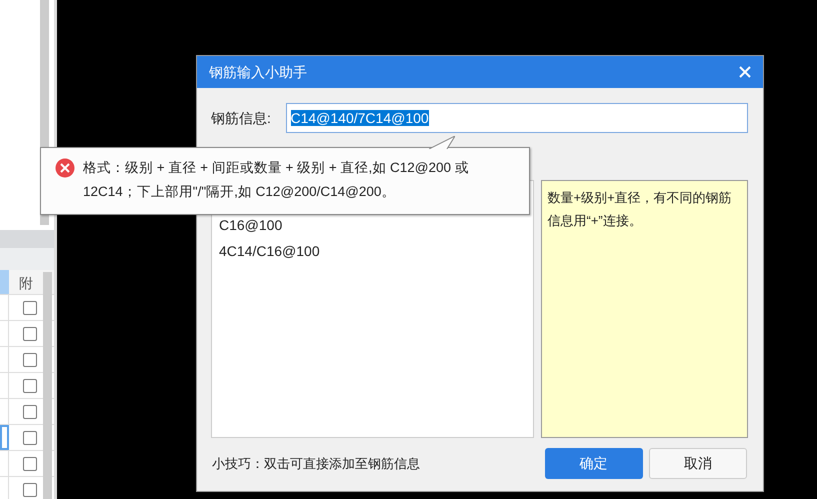 Image resolution: width=817 pixels, height=499 pixels. I want to click on scrollbar, so click(47, 385).